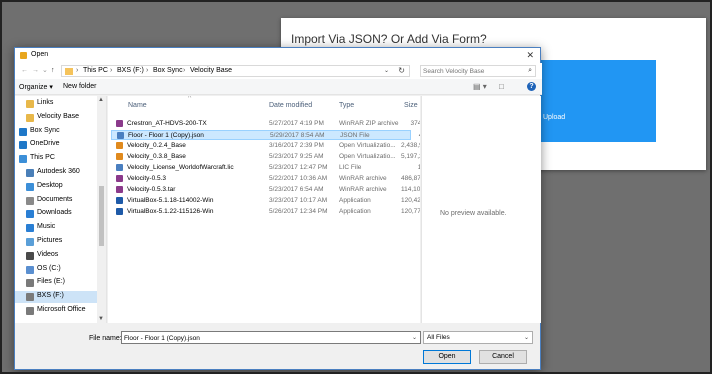 This screenshot has height=374, width=712. What do you see at coordinates (478, 337) in the screenshot?
I see `file-type-filter: All Files ⌄` at bounding box center [478, 337].